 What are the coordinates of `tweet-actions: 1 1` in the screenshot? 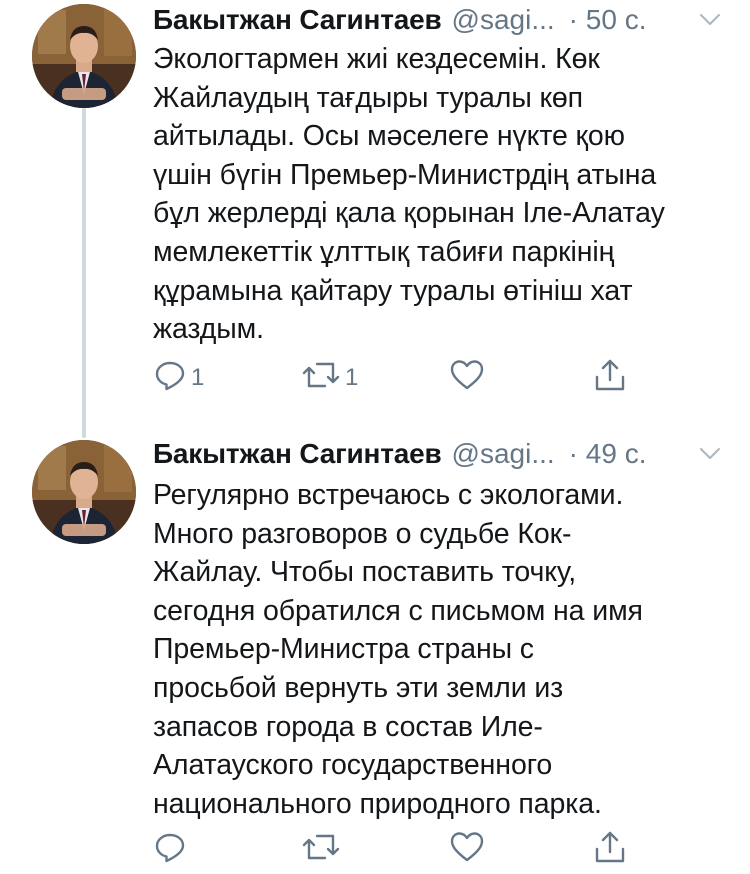 It's located at (403, 378).